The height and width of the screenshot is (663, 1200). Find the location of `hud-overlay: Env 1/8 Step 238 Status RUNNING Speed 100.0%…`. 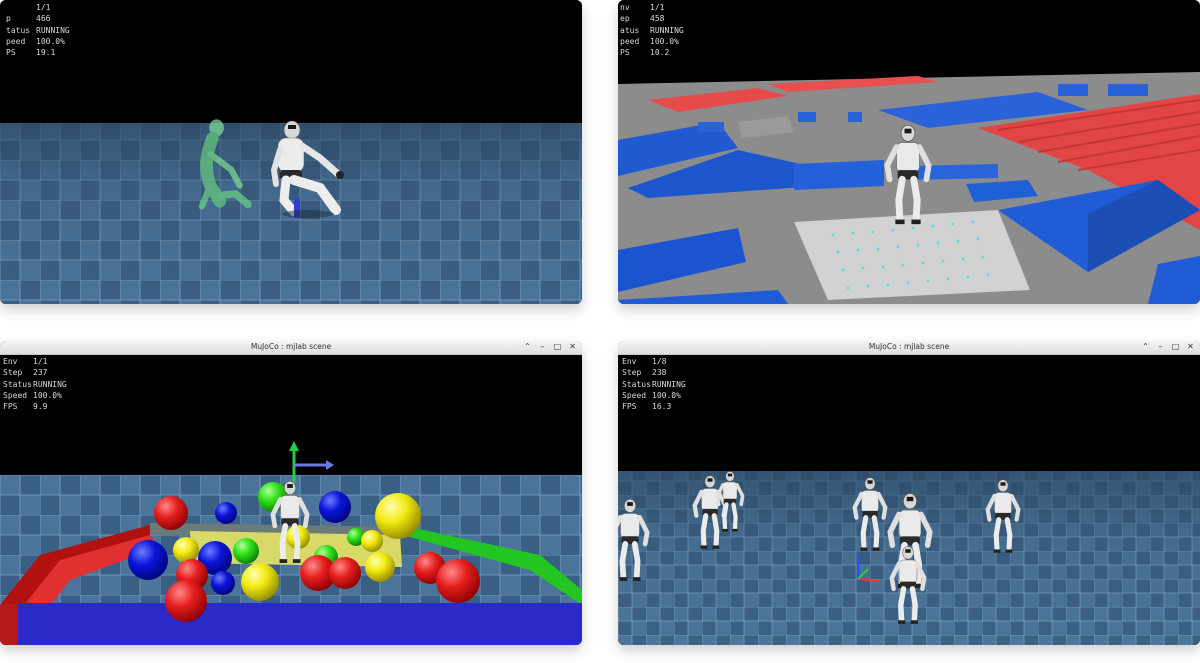

hud-overlay: Env 1/8 Step 238 Status RUNNING Speed 100.0%… is located at coordinates (654, 384).